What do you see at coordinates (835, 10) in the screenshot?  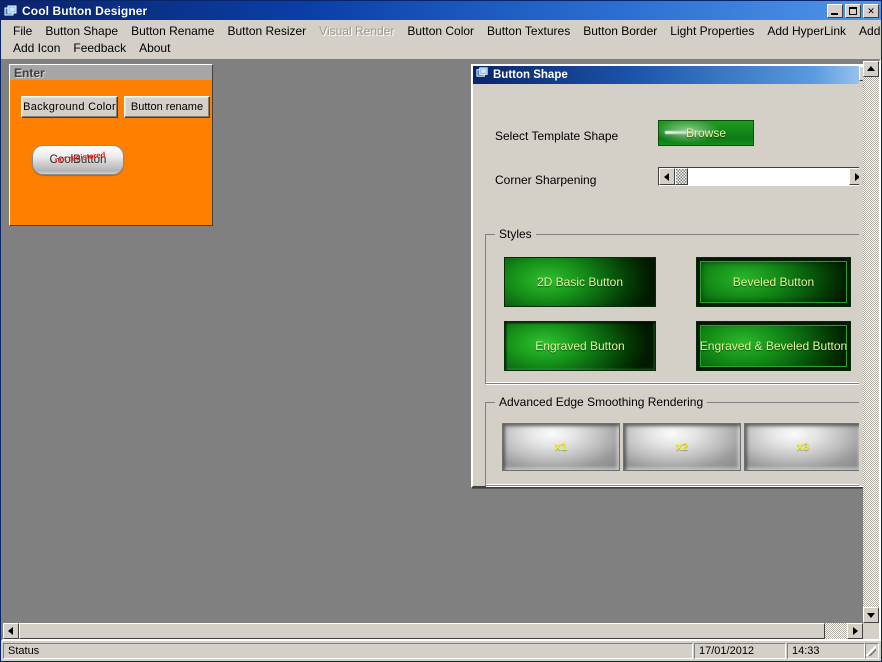 I see `minimize-button` at bounding box center [835, 10].